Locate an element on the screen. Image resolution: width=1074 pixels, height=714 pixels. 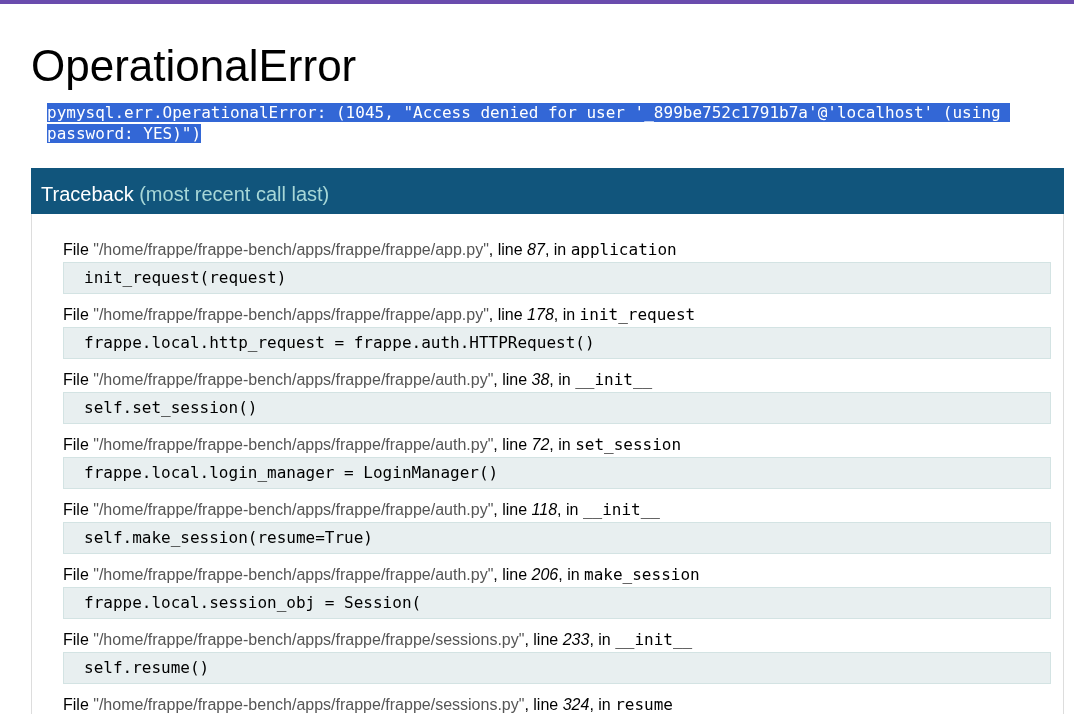
frame-location: File "/home/frappe/frappe-bench/apps/frappe/frappe/auth.py", line 38, in __init__ is located at coordinates (358, 380).